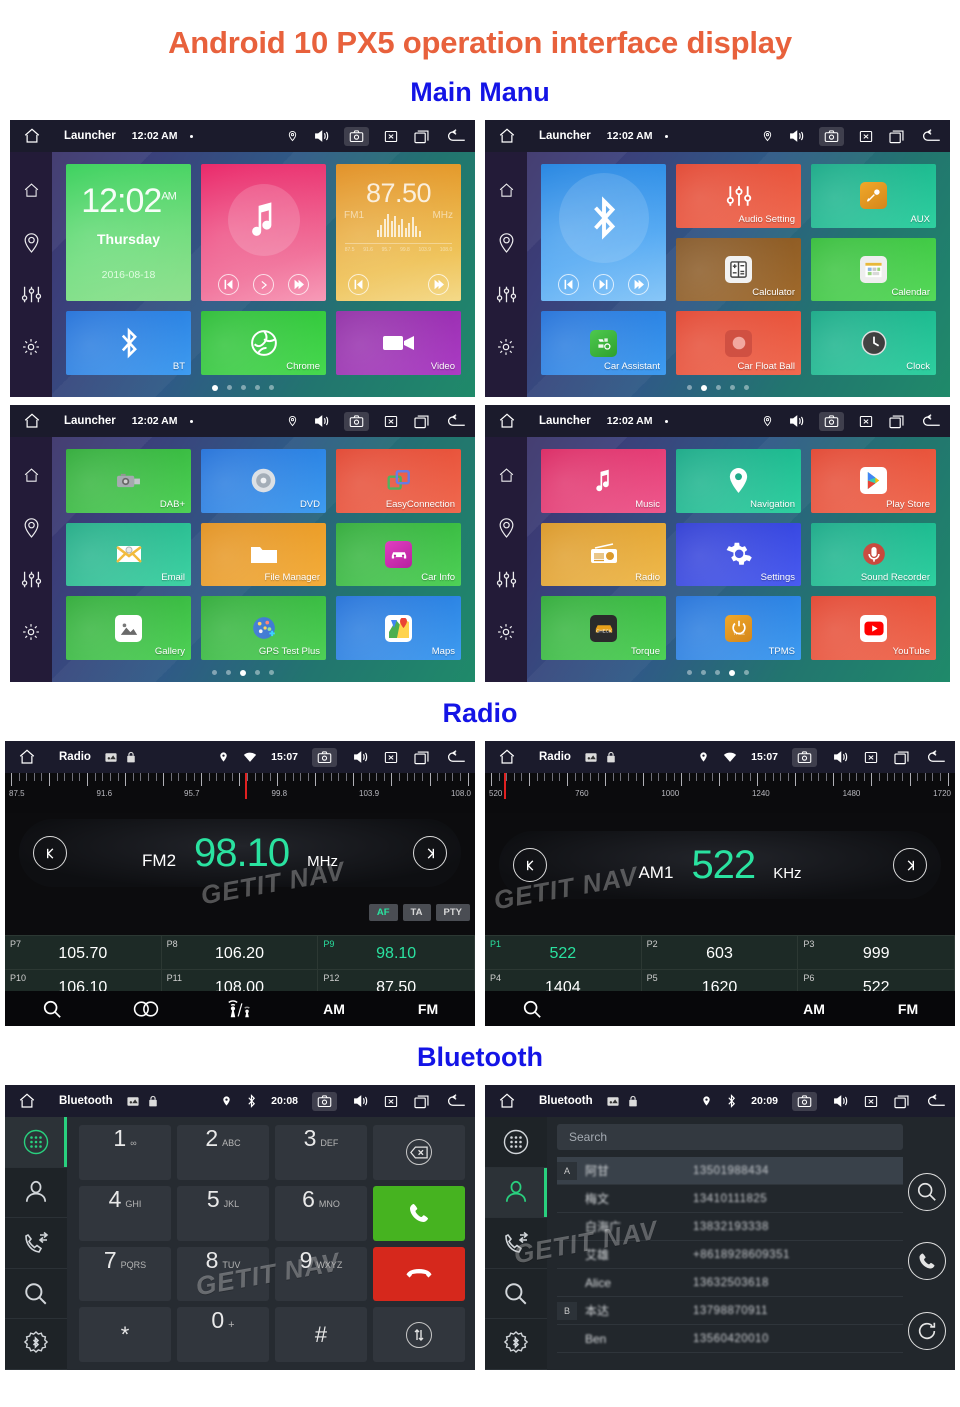 Image resolution: width=960 pixels, height=1407 pixels. What do you see at coordinates (419, 1334) in the screenshot?
I see `key-transfer` at bounding box center [419, 1334].